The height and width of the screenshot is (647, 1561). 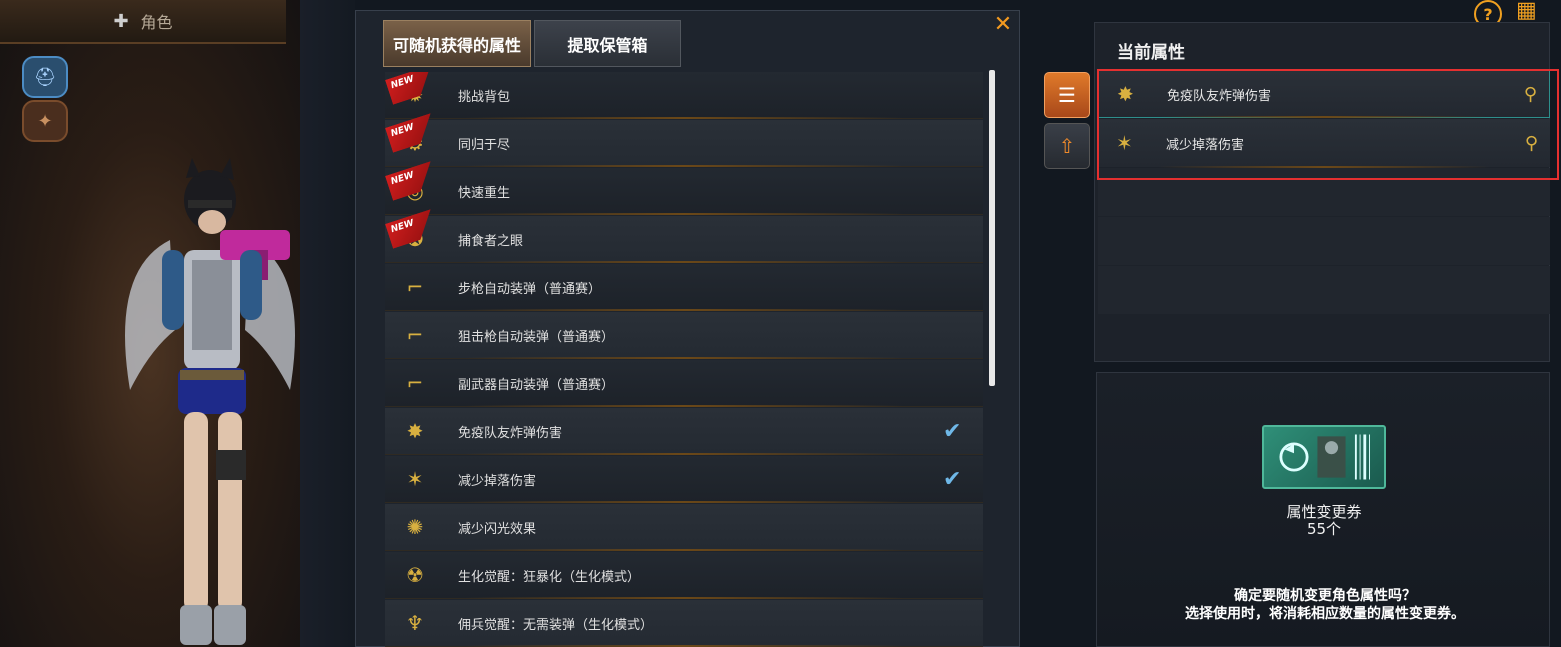 I want to click on list-button: ☰, so click(x=1067, y=95).